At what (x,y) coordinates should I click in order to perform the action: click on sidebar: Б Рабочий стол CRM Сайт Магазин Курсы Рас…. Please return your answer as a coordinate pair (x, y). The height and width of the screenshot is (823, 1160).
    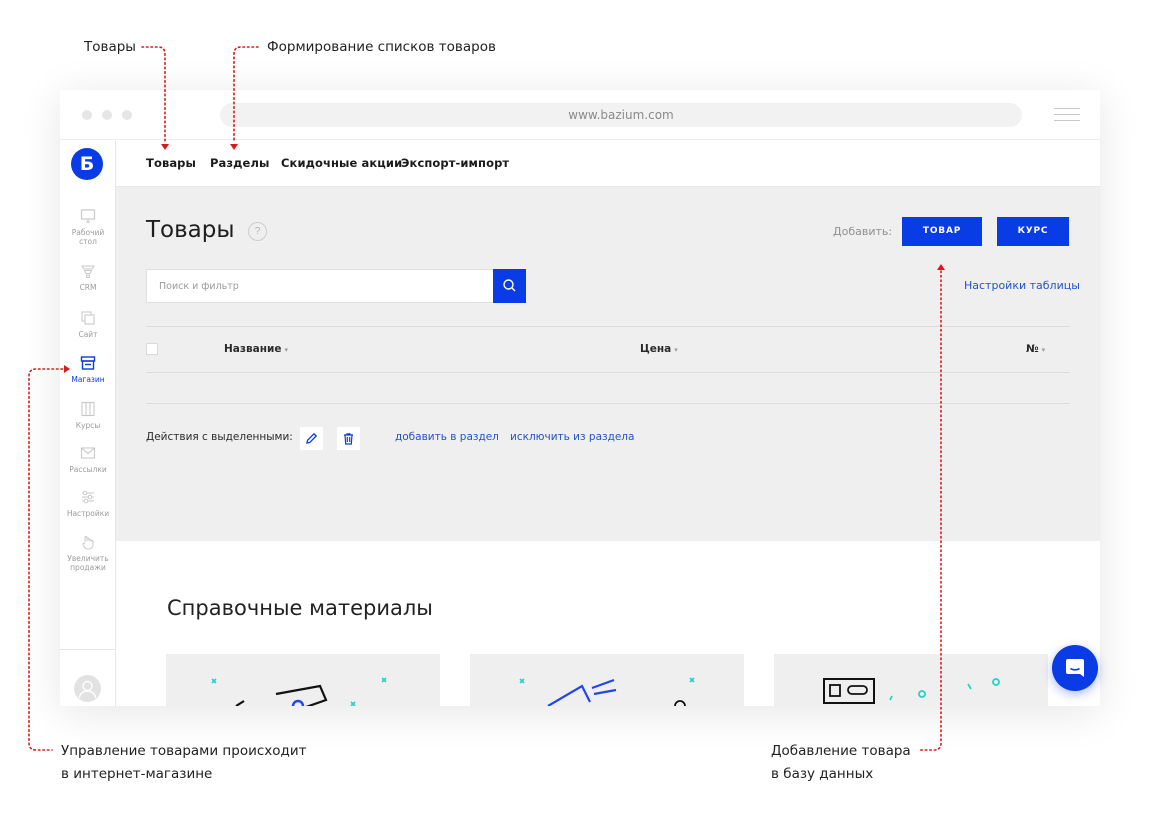
    Looking at the image, I should click on (88, 423).